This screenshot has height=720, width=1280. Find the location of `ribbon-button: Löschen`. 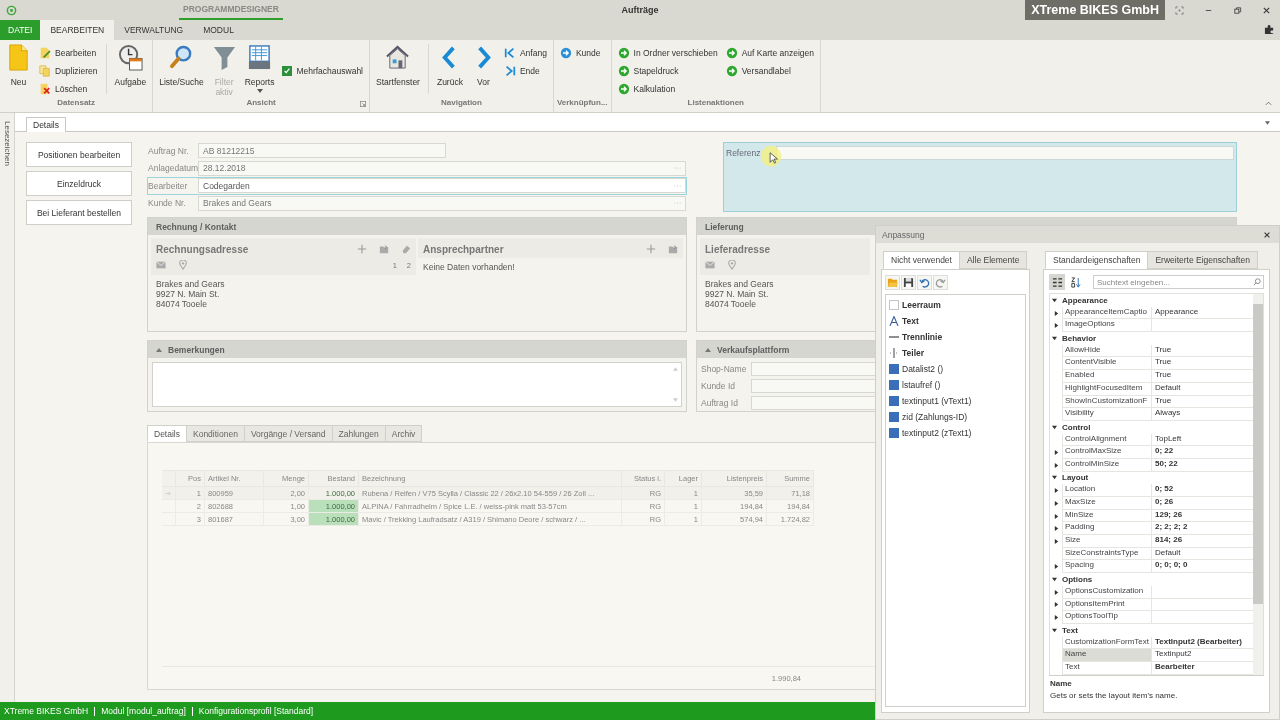

ribbon-button: Löschen is located at coordinates (68, 89).